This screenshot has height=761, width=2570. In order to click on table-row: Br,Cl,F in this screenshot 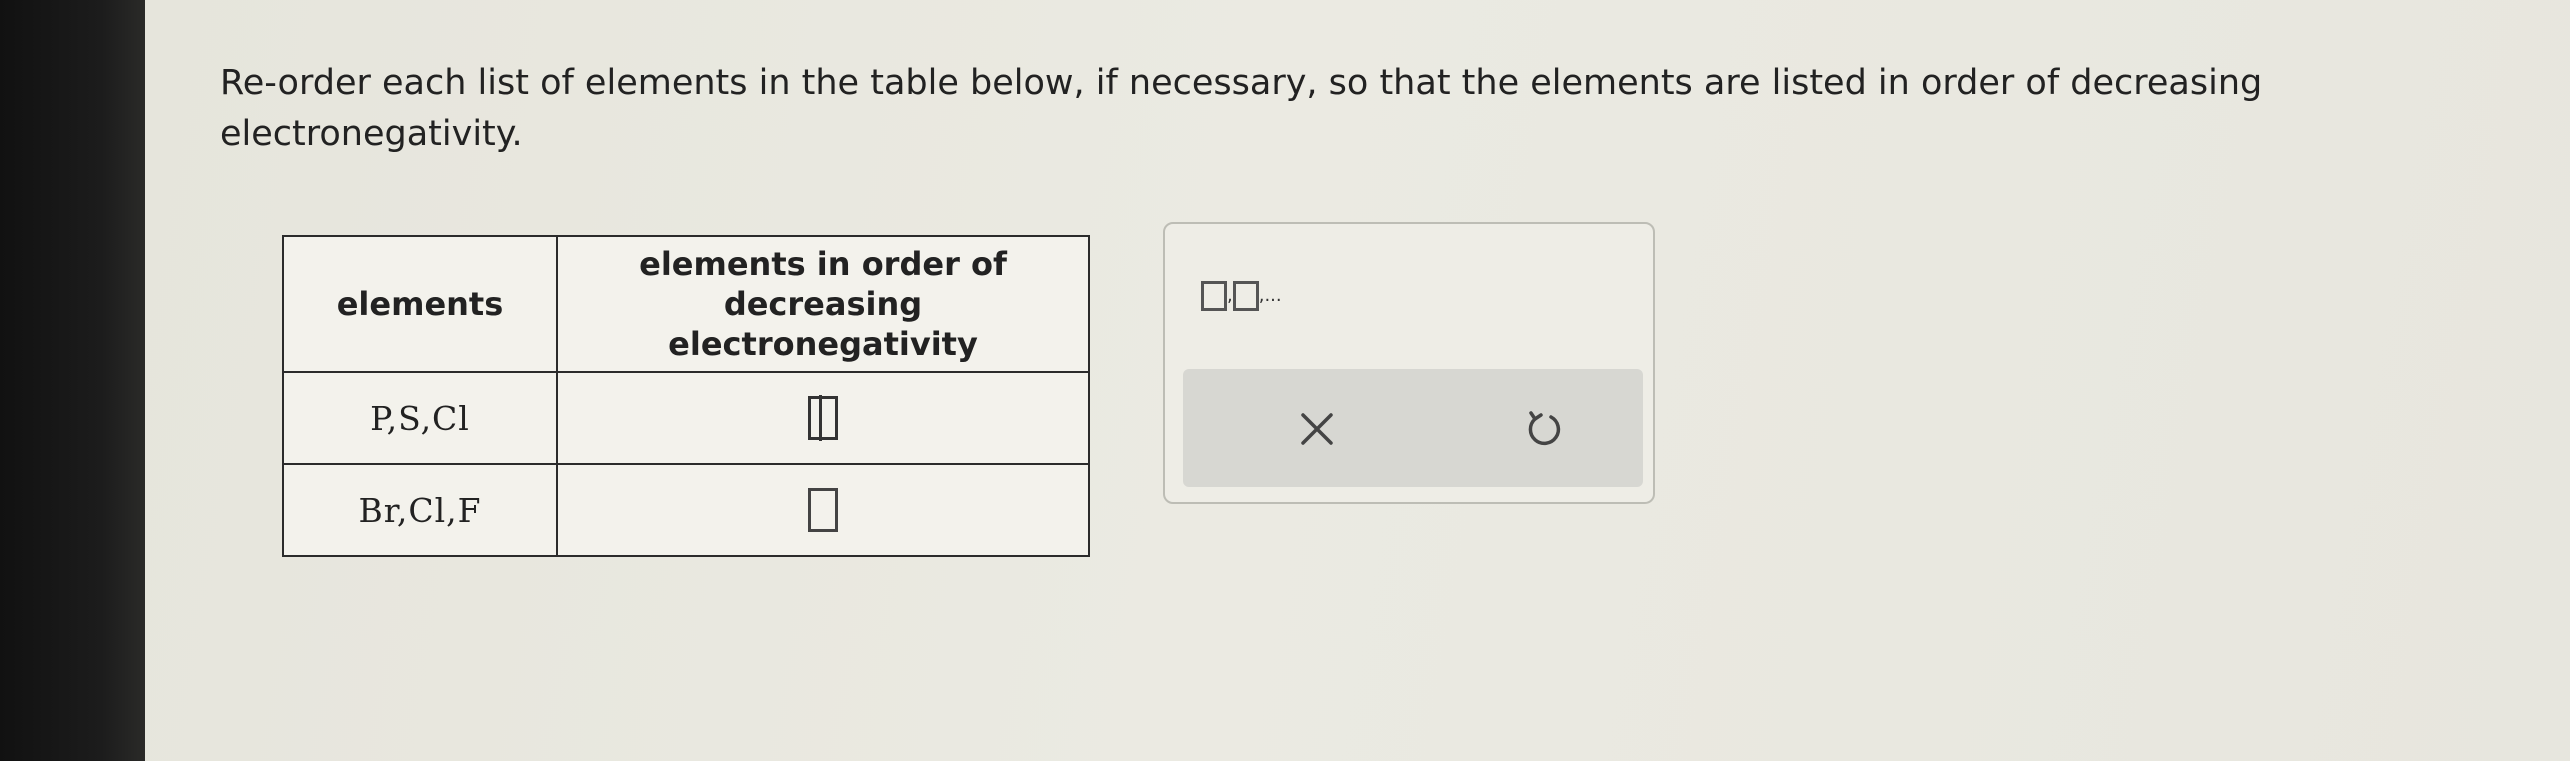, I will do `click(686, 510)`.